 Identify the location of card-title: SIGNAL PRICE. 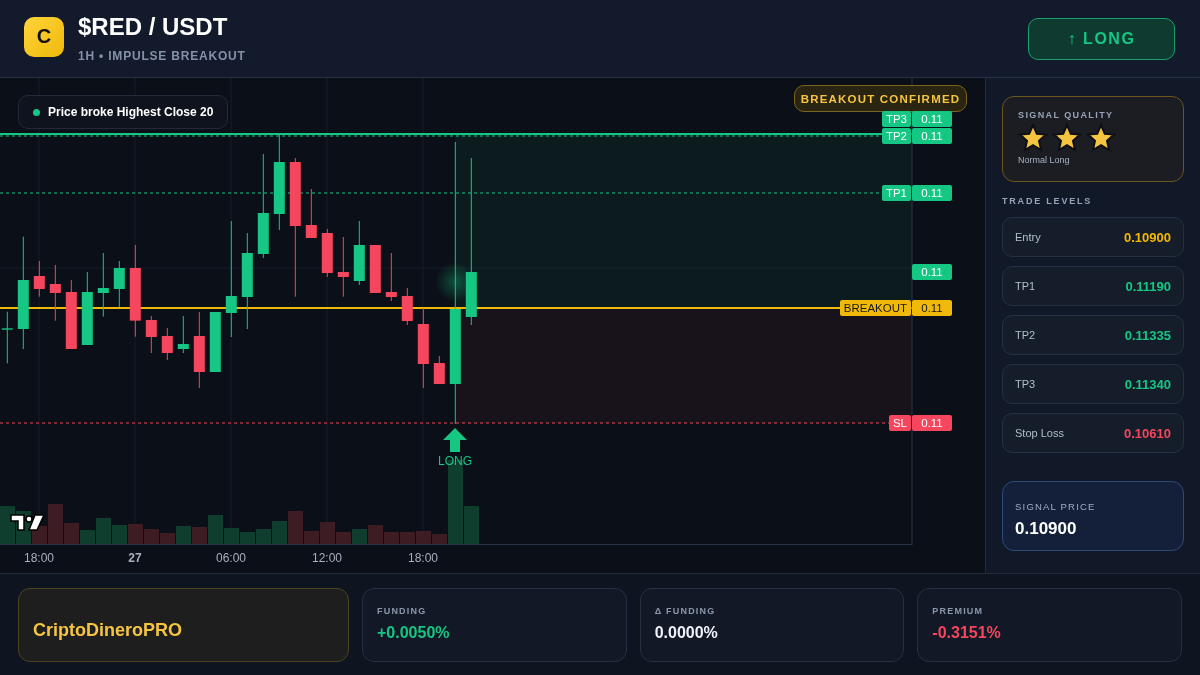
(1056, 506).